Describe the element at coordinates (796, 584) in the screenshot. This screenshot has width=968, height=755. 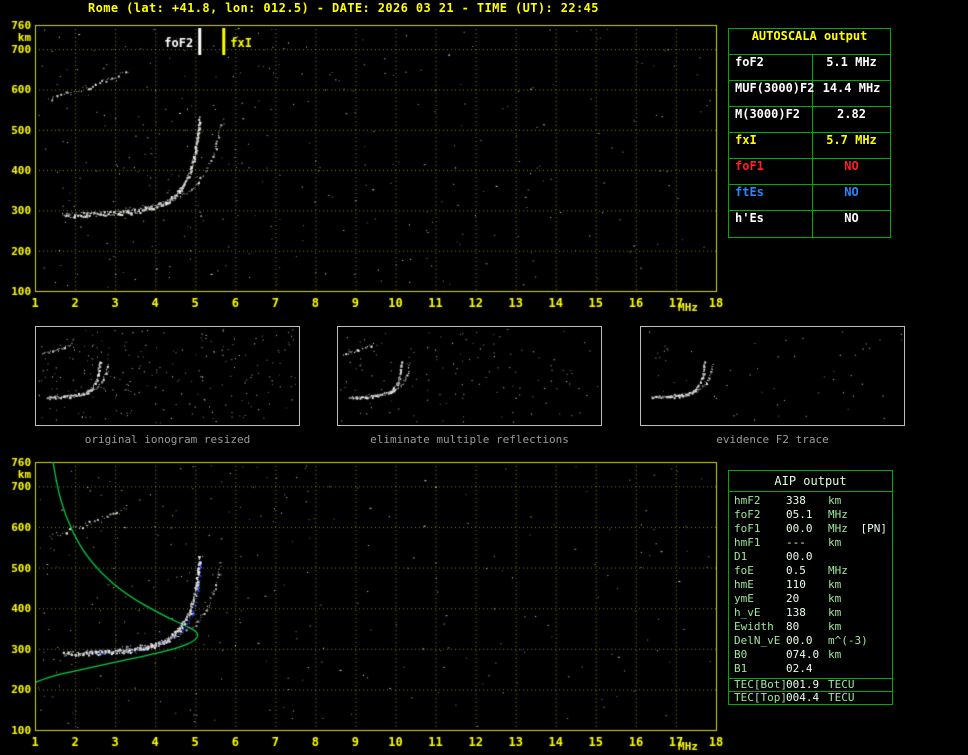
I see `param-value: 110` at that location.